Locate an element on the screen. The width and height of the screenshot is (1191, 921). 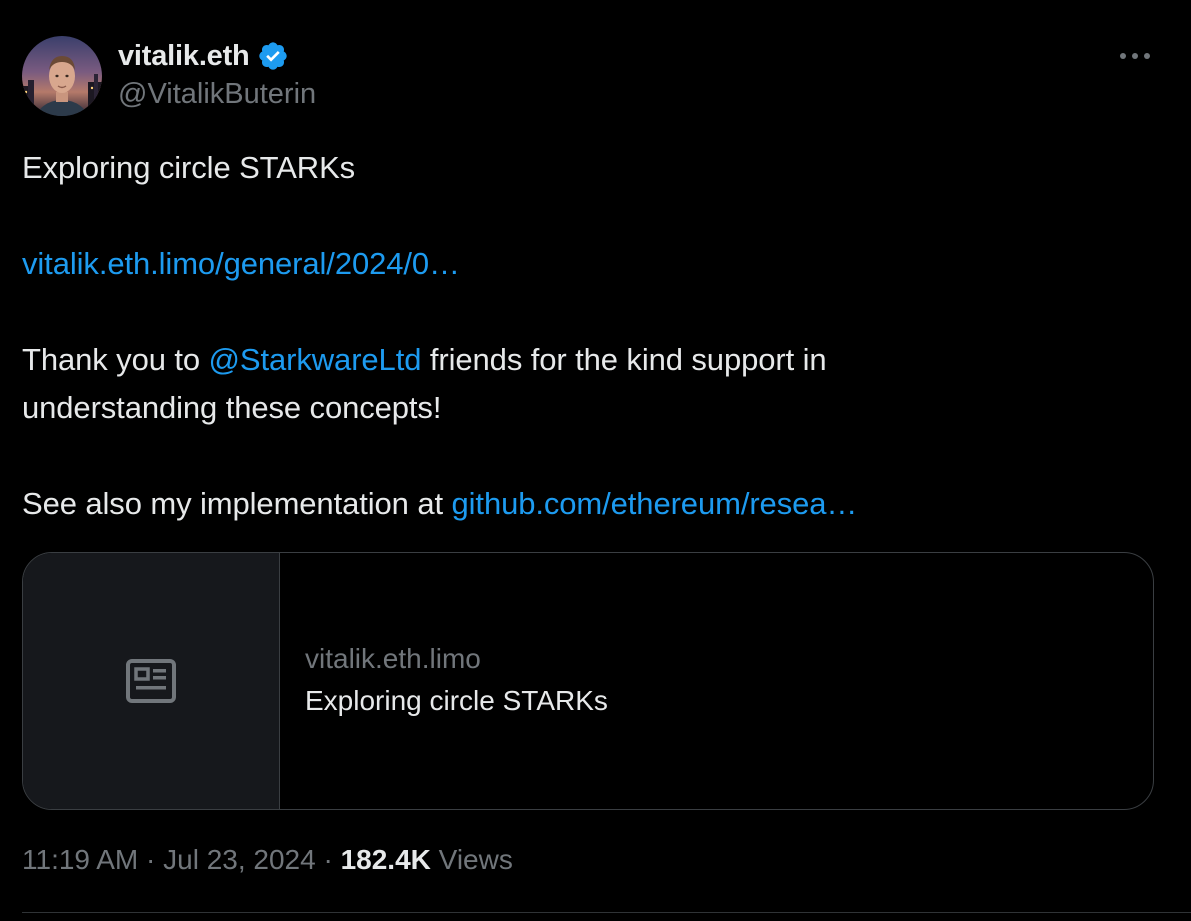
tweet-text-segment: friends for the kind support in is located at coordinates (624, 359).